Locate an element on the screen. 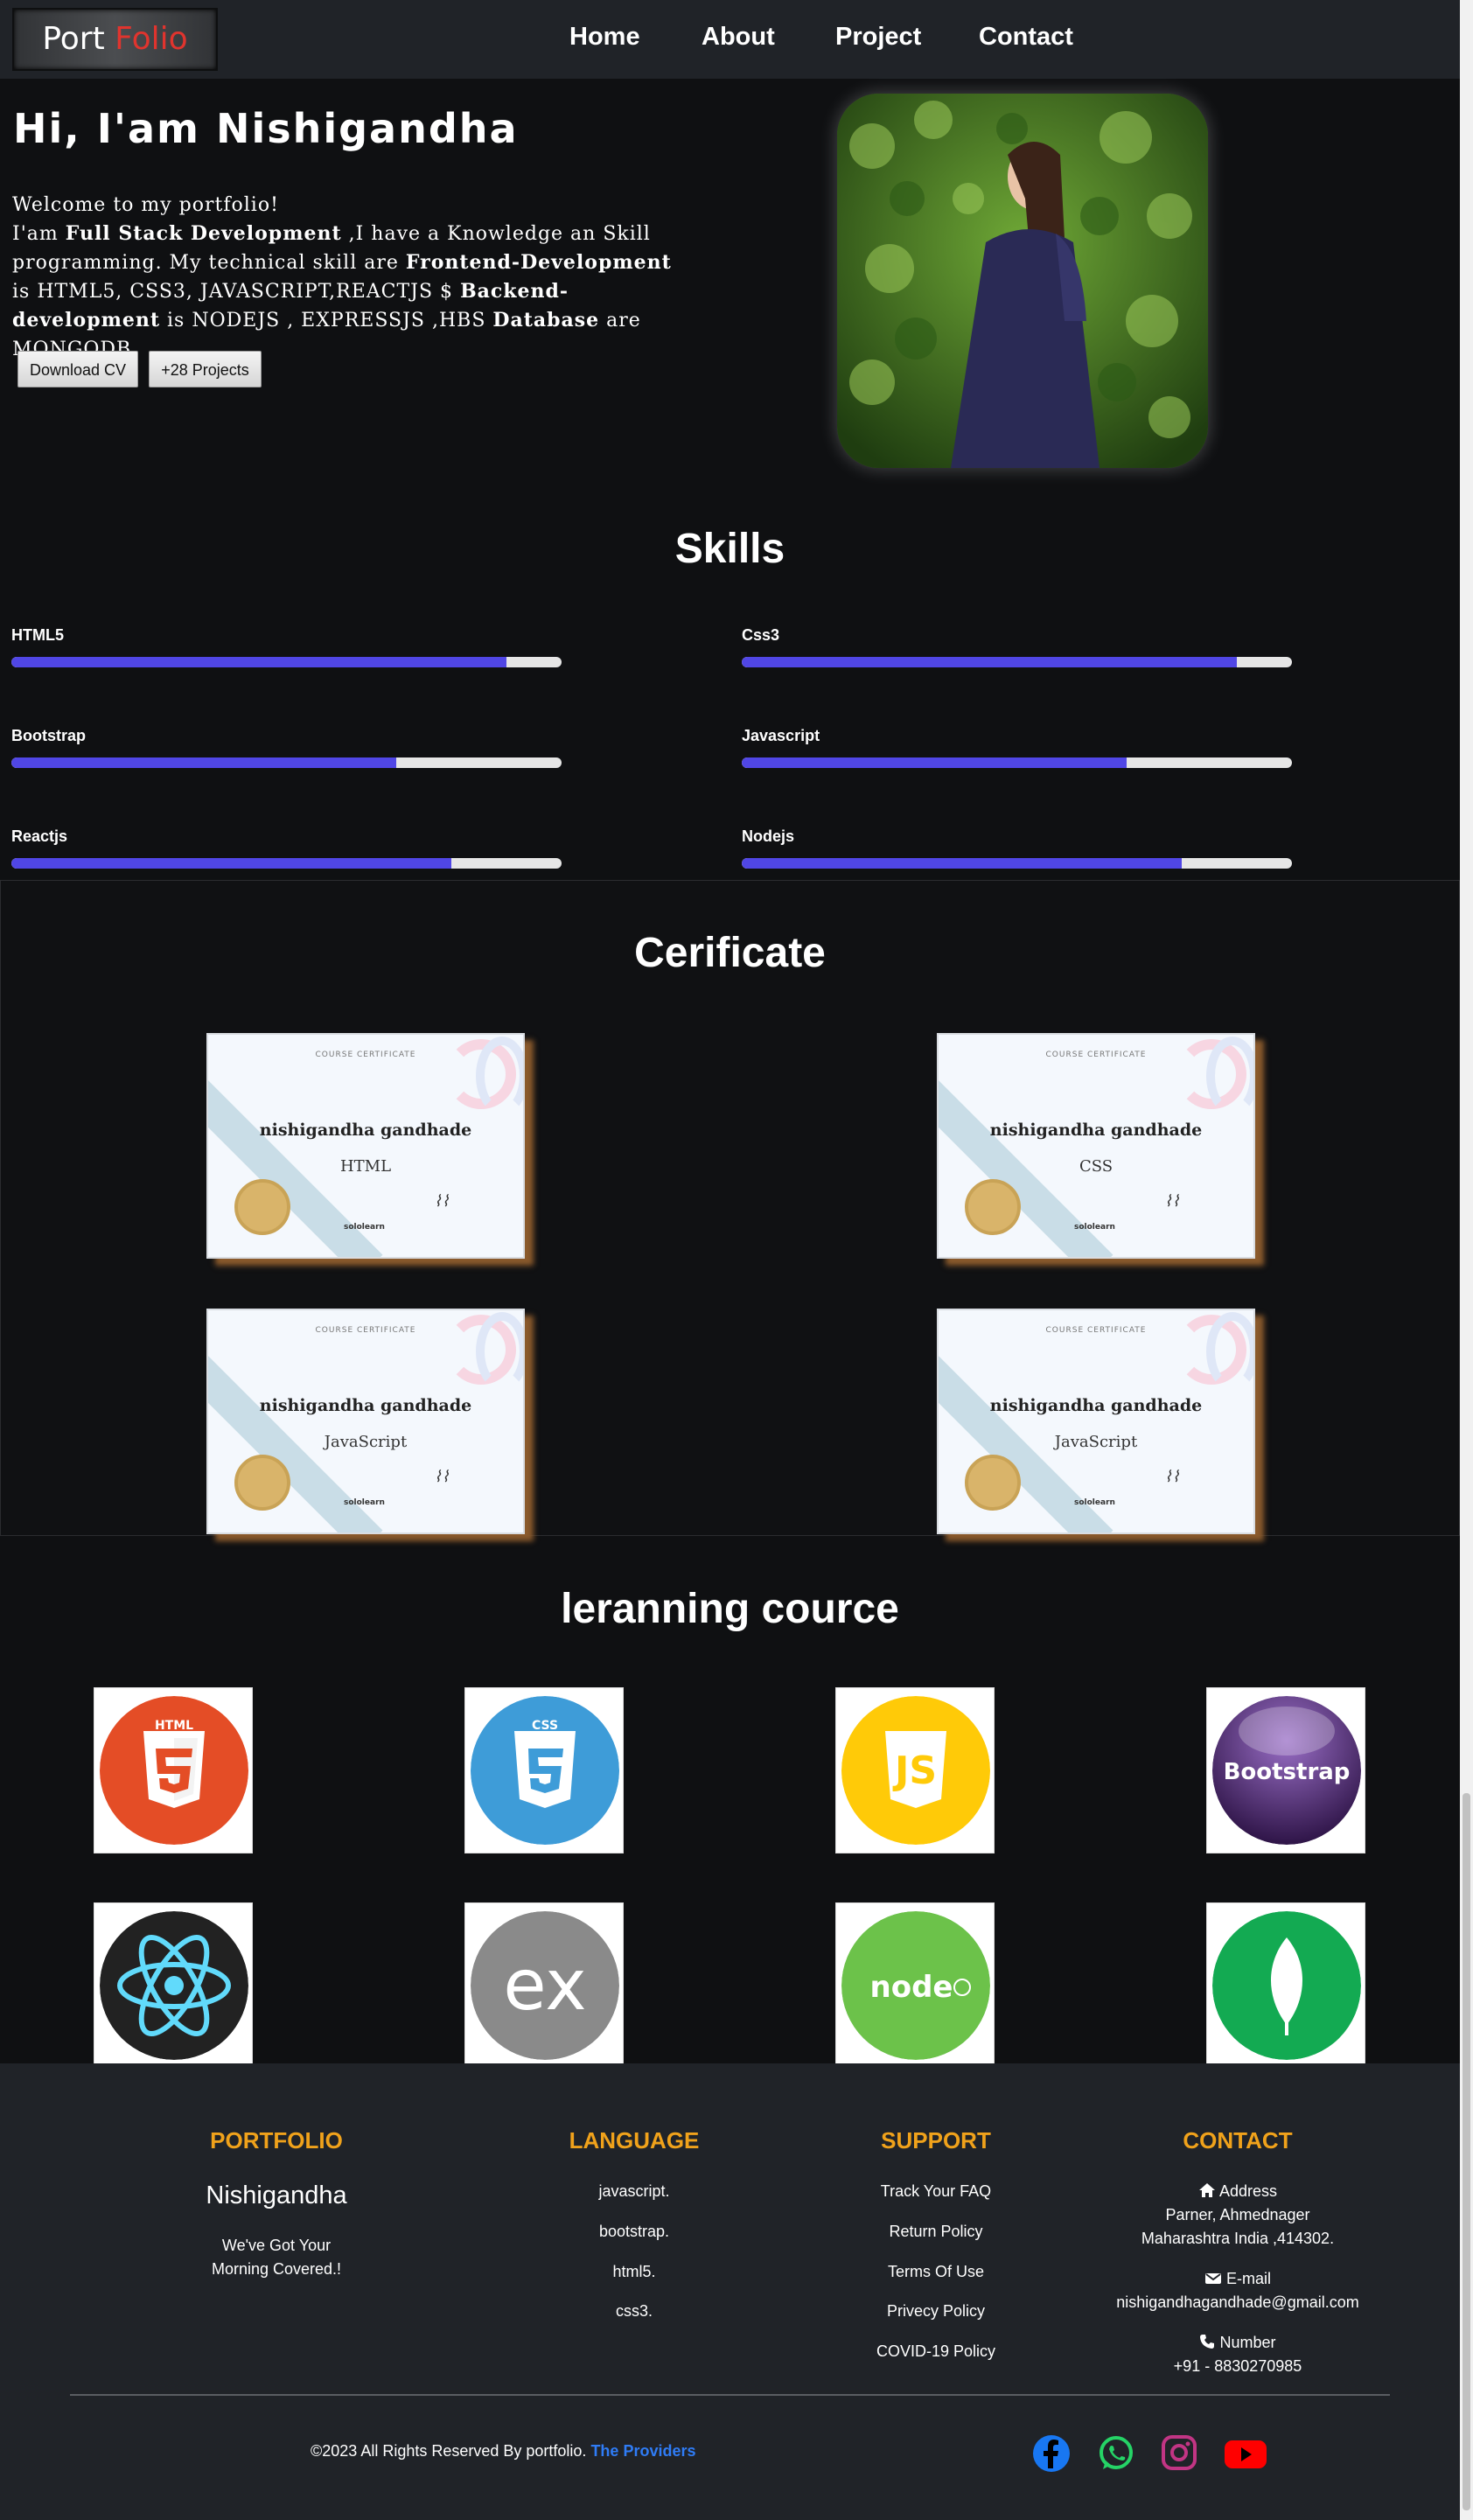 The width and height of the screenshot is (1473, 2520). footer-heading-contact: CONTACT is located at coordinates (1238, 2140).